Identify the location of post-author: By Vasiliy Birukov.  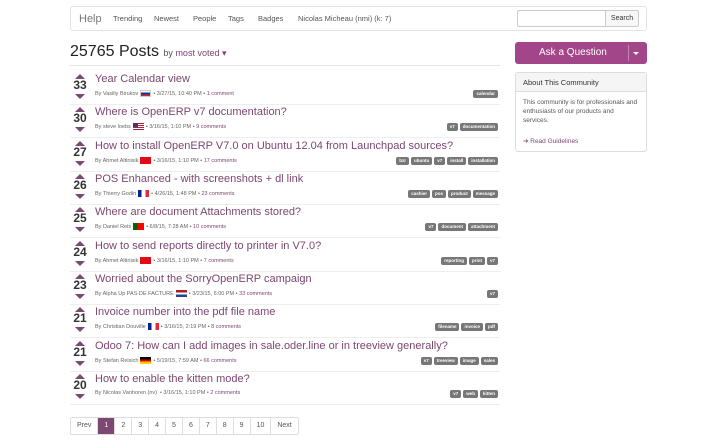
(116, 94).